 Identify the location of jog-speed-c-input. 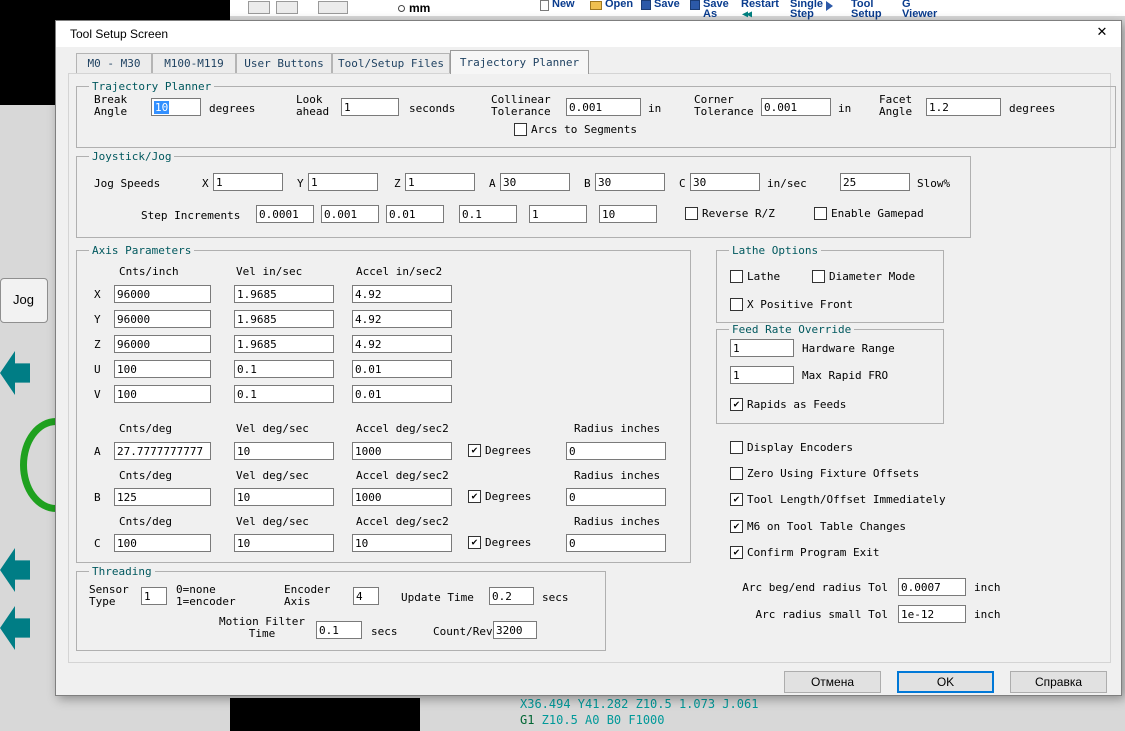
(725, 182).